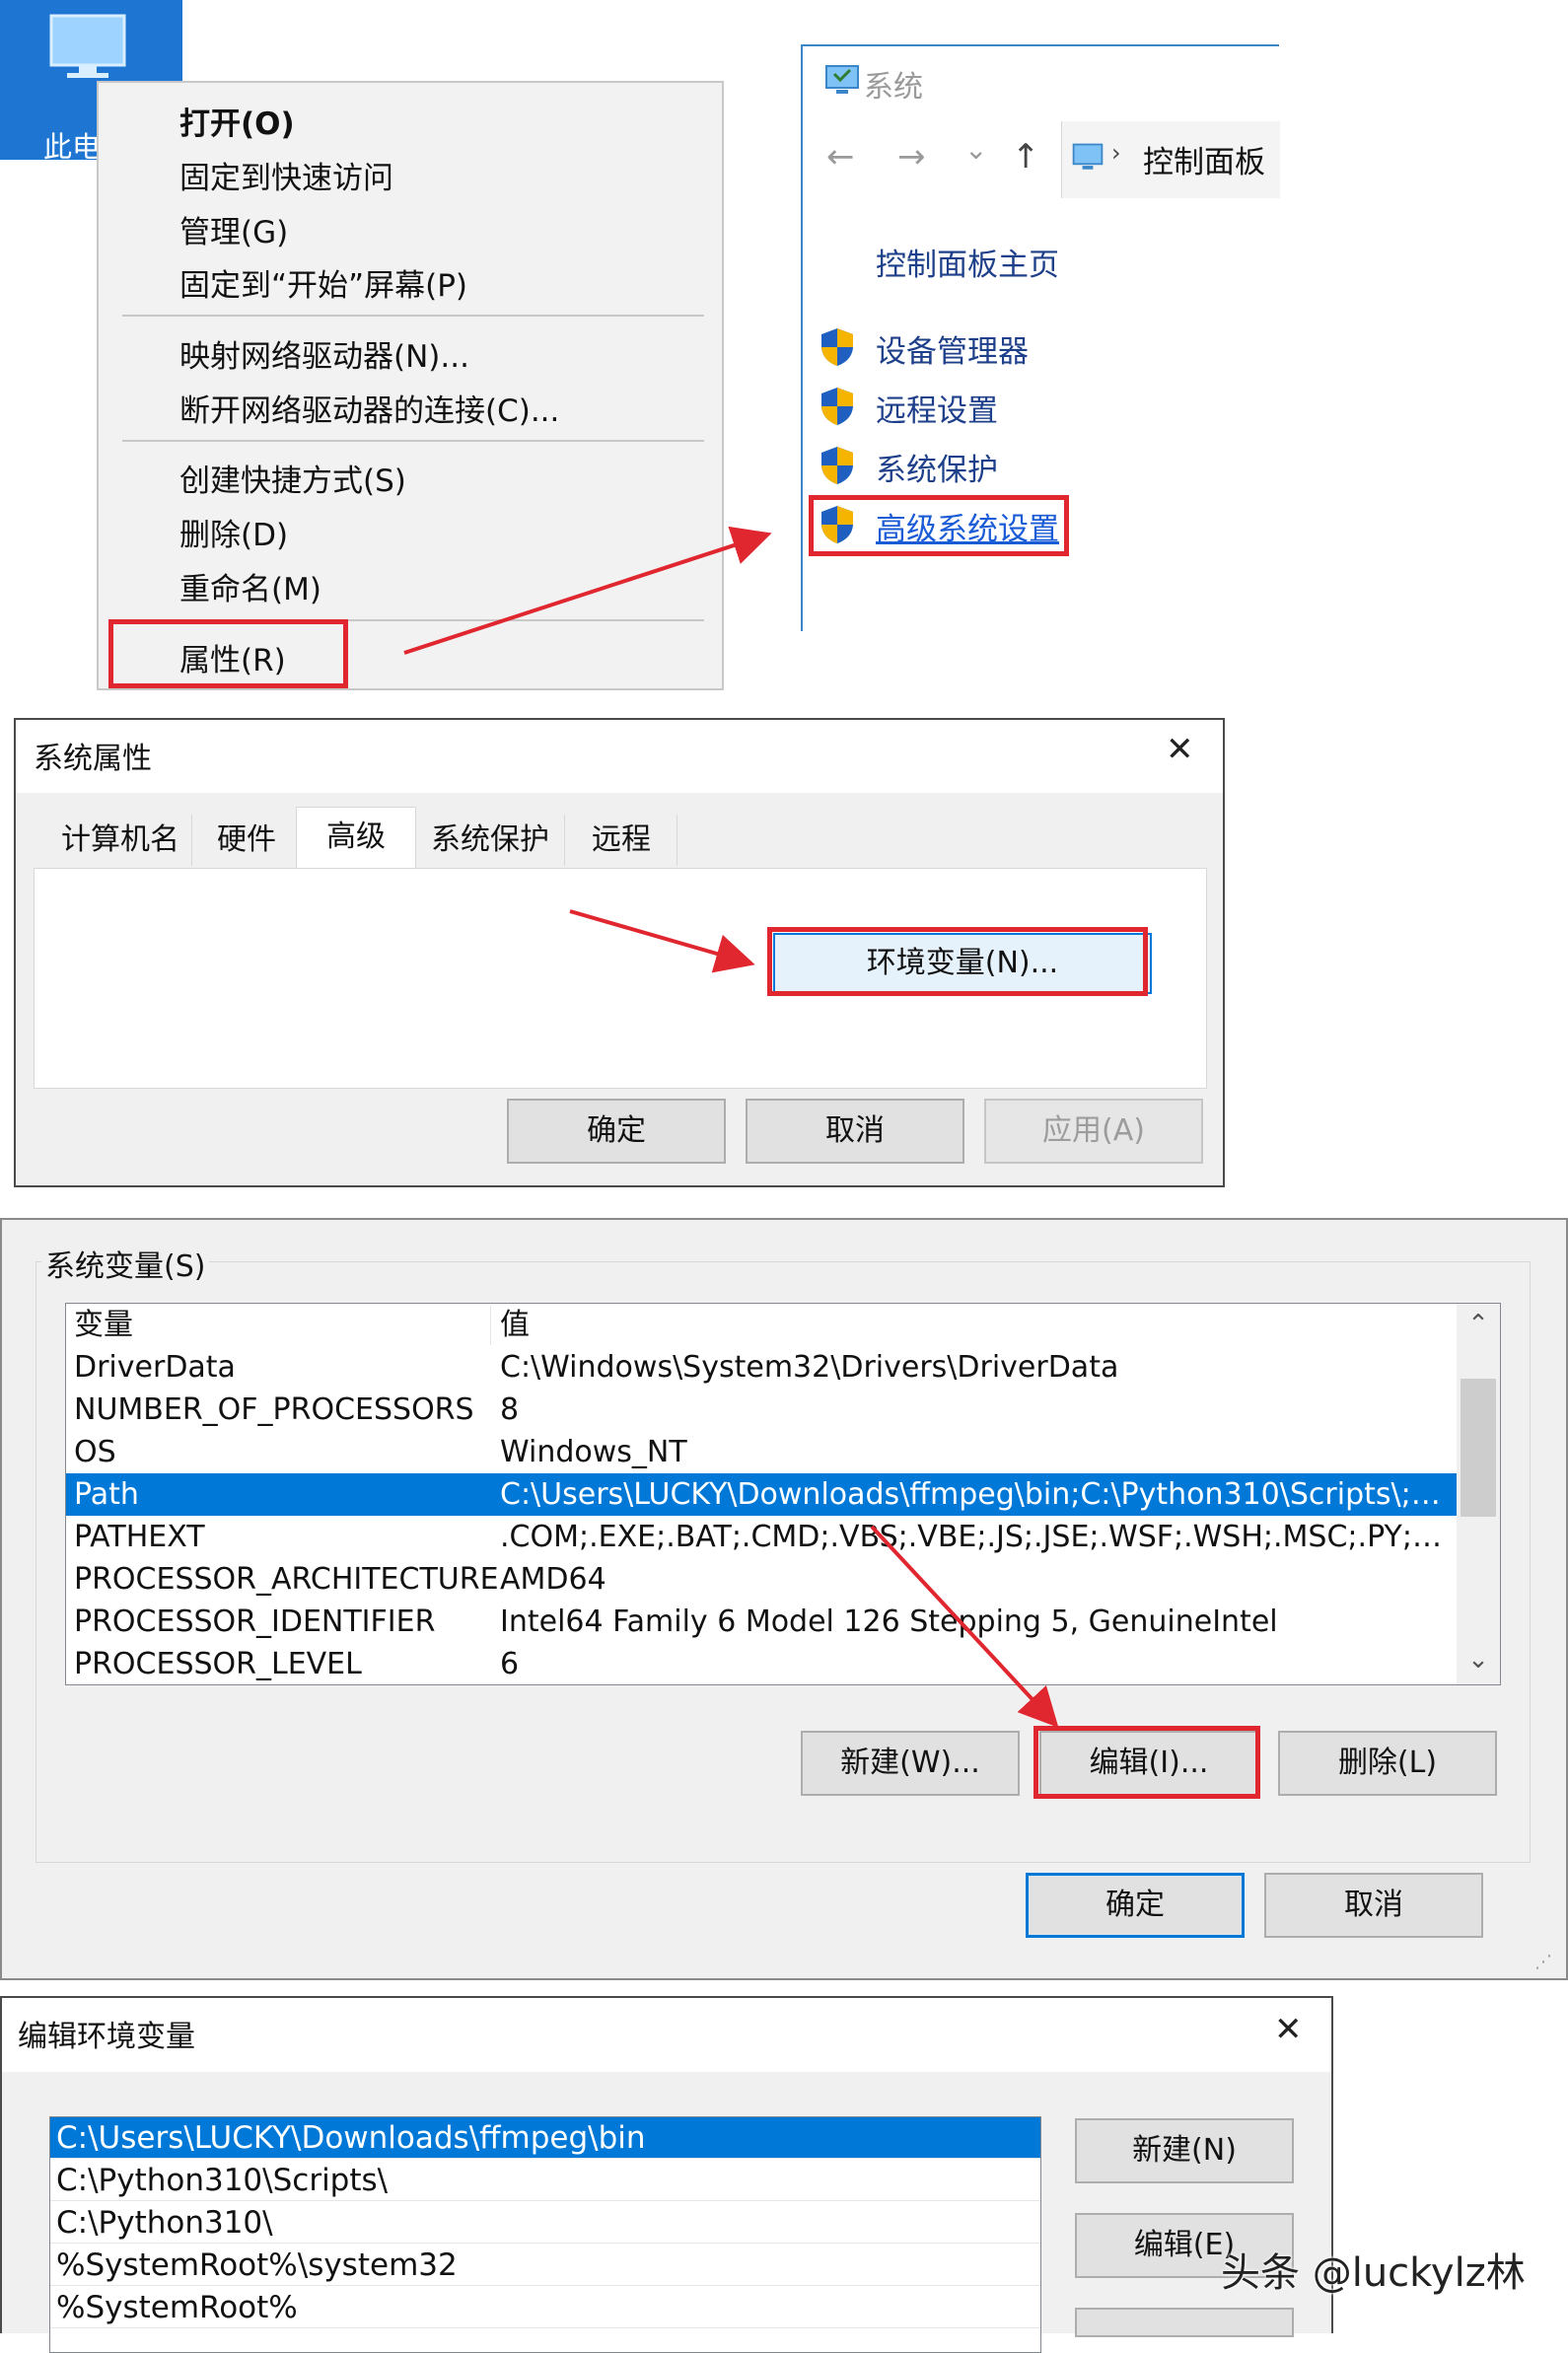  What do you see at coordinates (1543, 1962) in the screenshot?
I see `resize-grip-icon: ⋰` at bounding box center [1543, 1962].